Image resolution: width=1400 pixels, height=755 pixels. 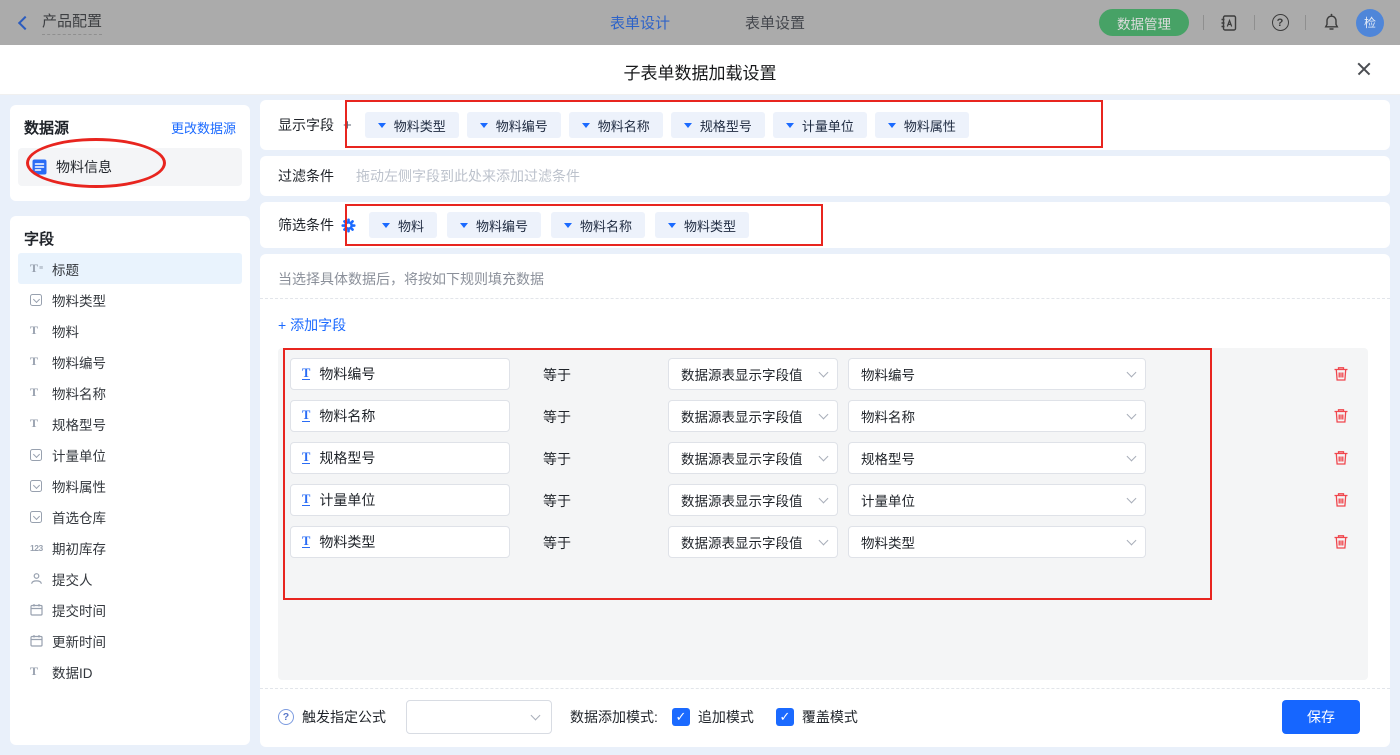 I want to click on back-button: 产品配置, so click(x=60, y=22).